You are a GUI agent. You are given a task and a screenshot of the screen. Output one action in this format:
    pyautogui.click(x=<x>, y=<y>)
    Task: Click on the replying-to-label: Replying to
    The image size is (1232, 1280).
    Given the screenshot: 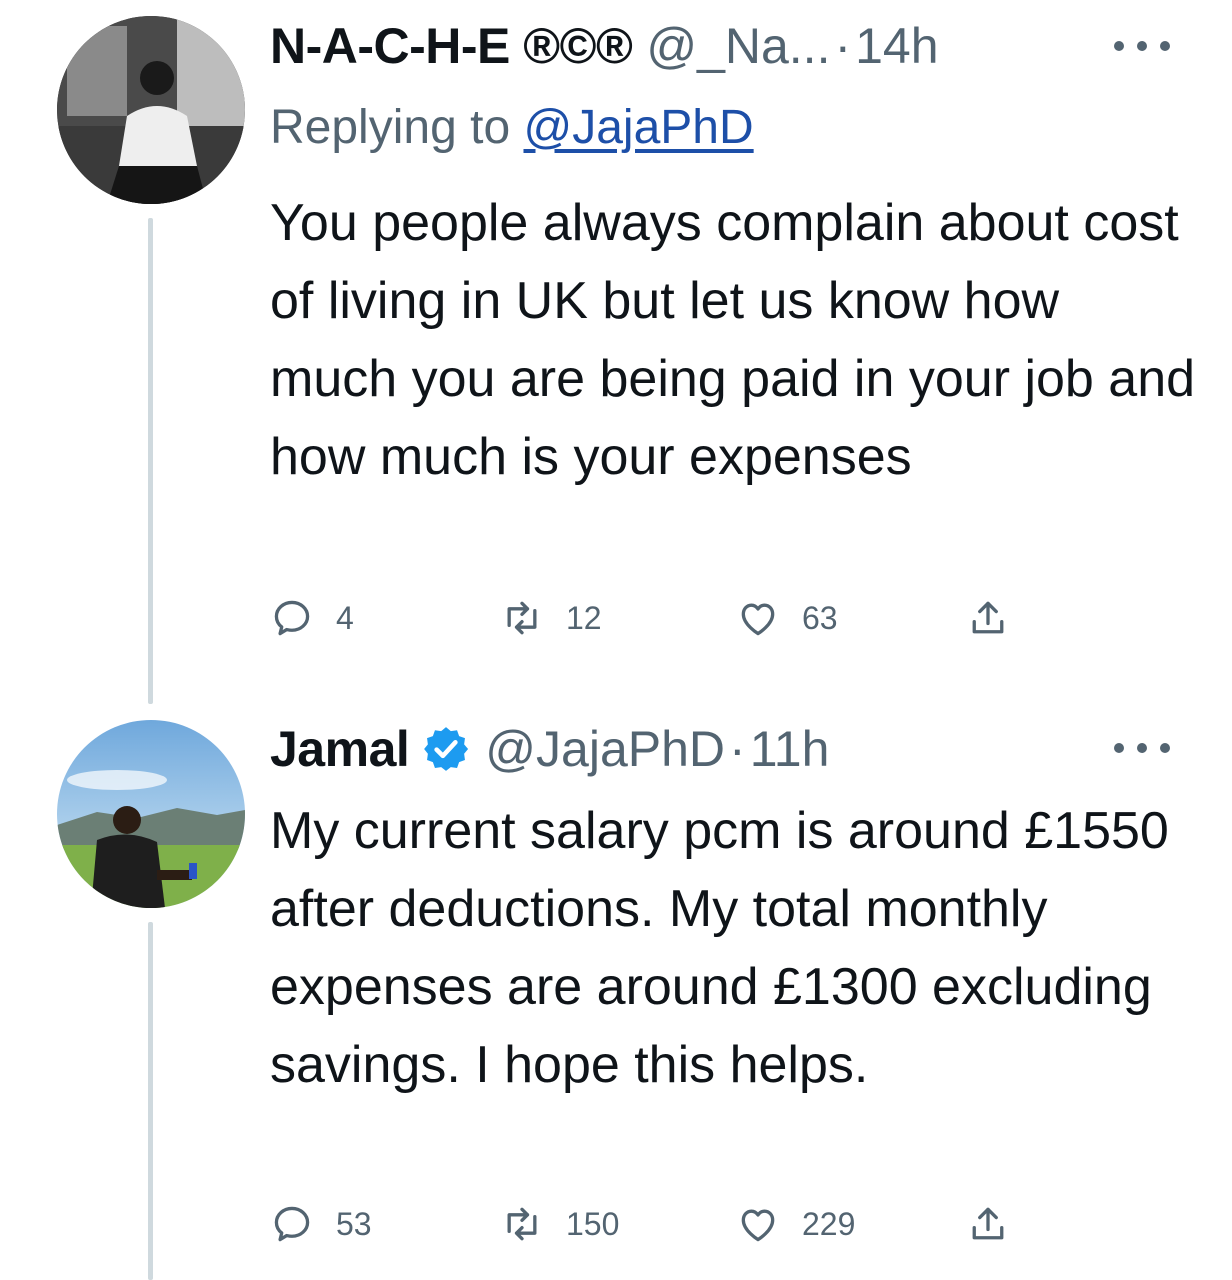 What is the action you would take?
    pyautogui.click(x=390, y=127)
    